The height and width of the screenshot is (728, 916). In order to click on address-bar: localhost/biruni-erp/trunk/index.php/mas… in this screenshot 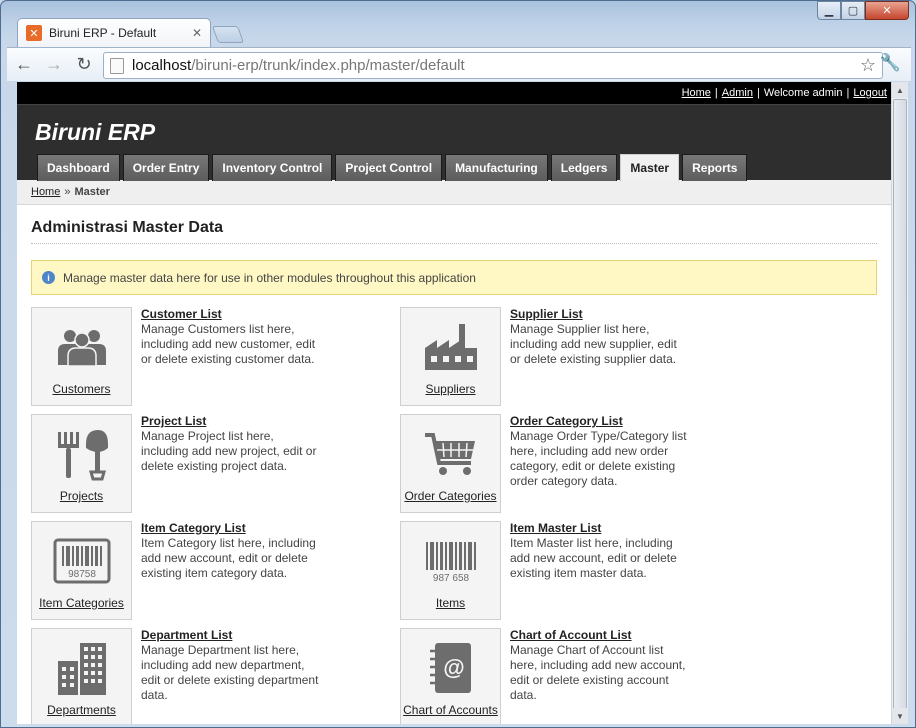, I will do `click(493, 65)`.